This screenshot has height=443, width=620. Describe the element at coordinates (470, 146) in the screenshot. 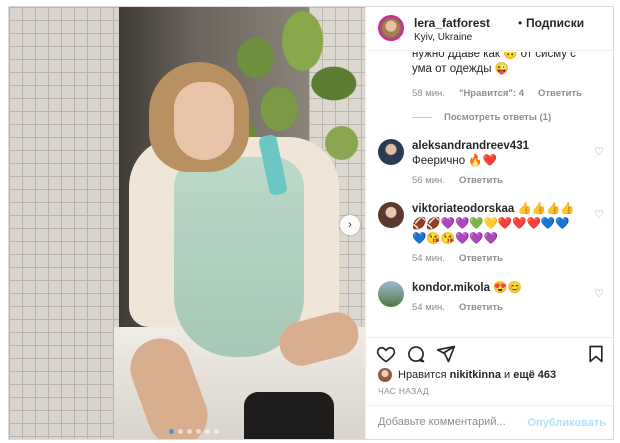

I see `comment-username: aleksandrandreev431` at that location.